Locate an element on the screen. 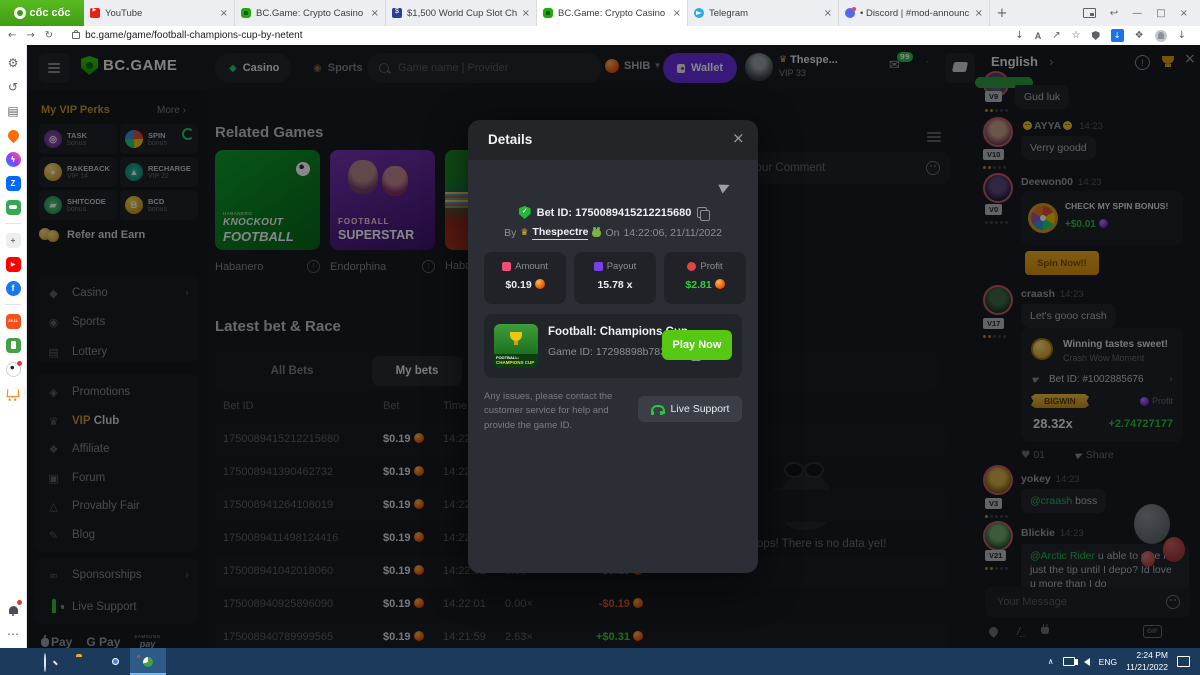 Image resolution: width=1200 pixels, height=675 pixels. extensions-icon: ❖ is located at coordinates (1139, 35).